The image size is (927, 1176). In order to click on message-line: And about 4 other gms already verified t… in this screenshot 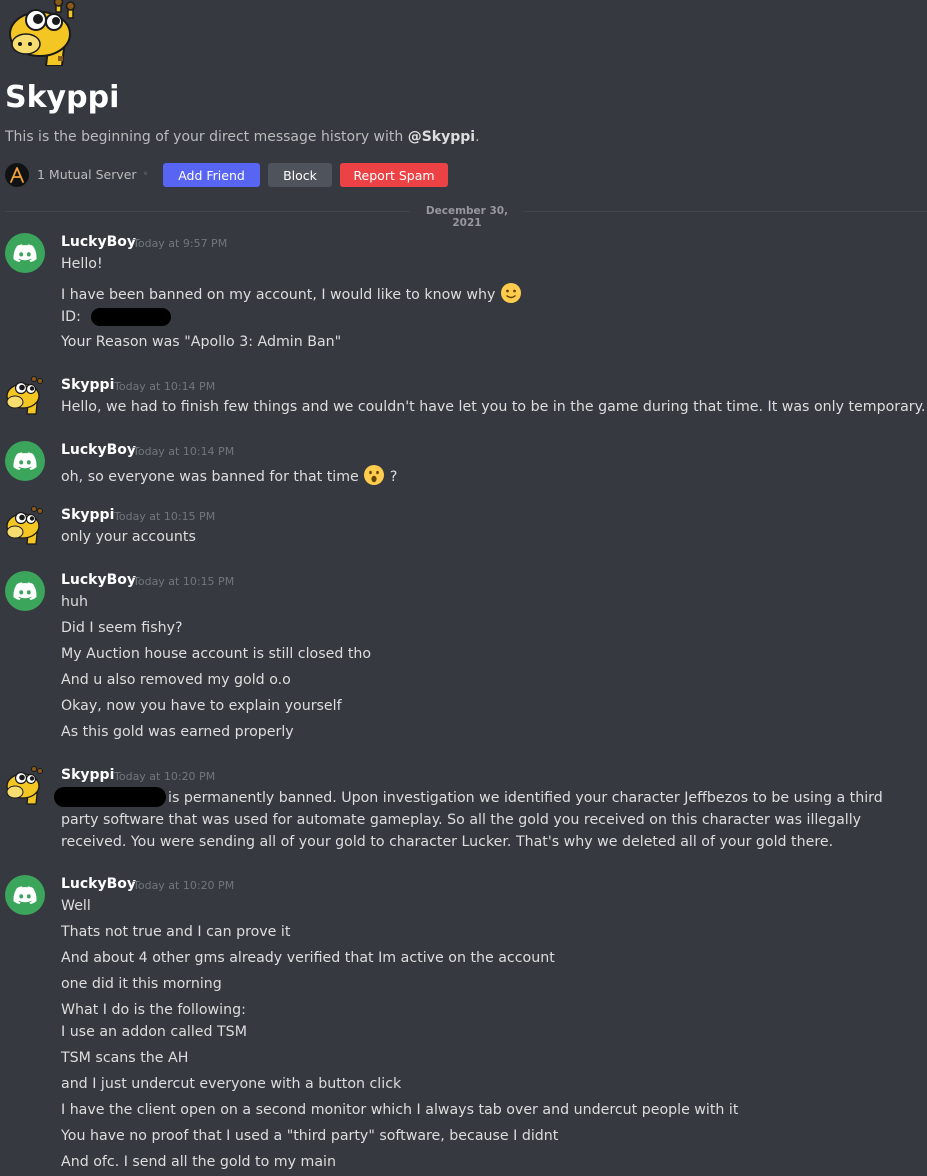, I will do `click(308, 958)`.